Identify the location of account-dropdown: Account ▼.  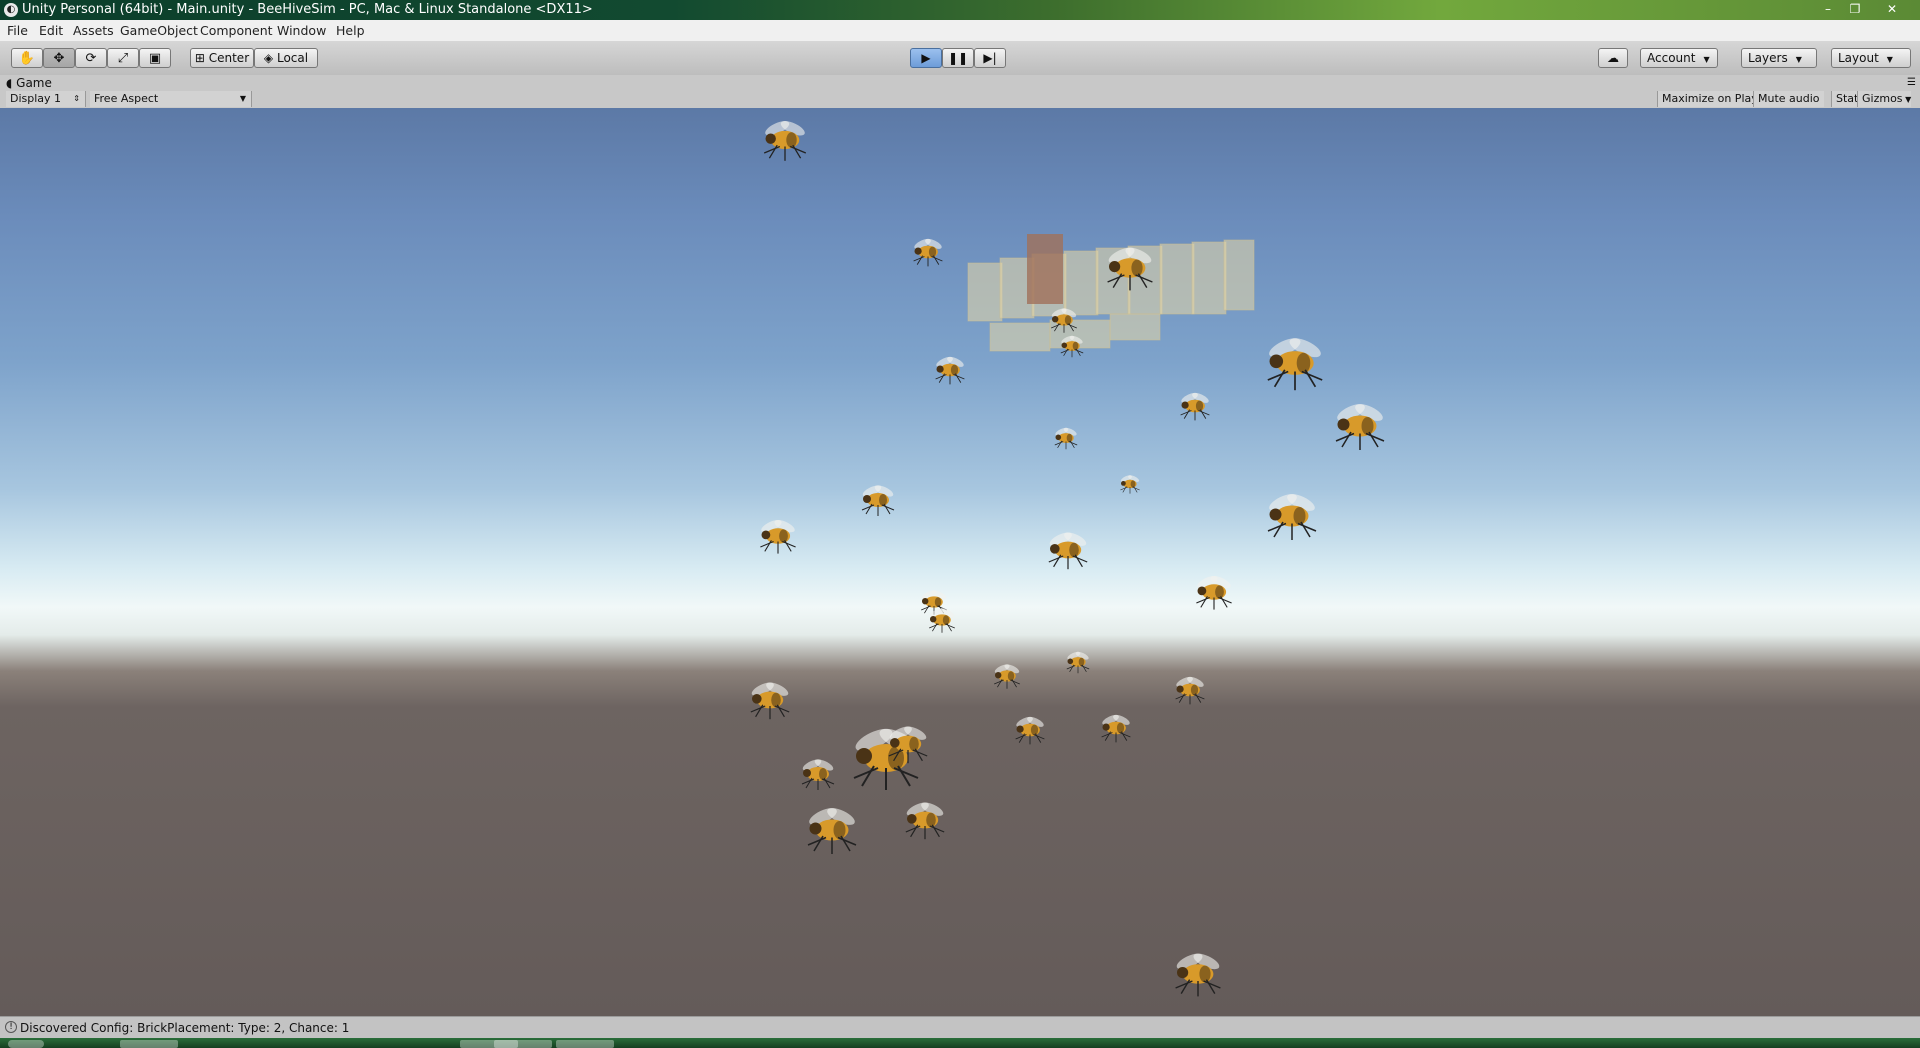
(1679, 58).